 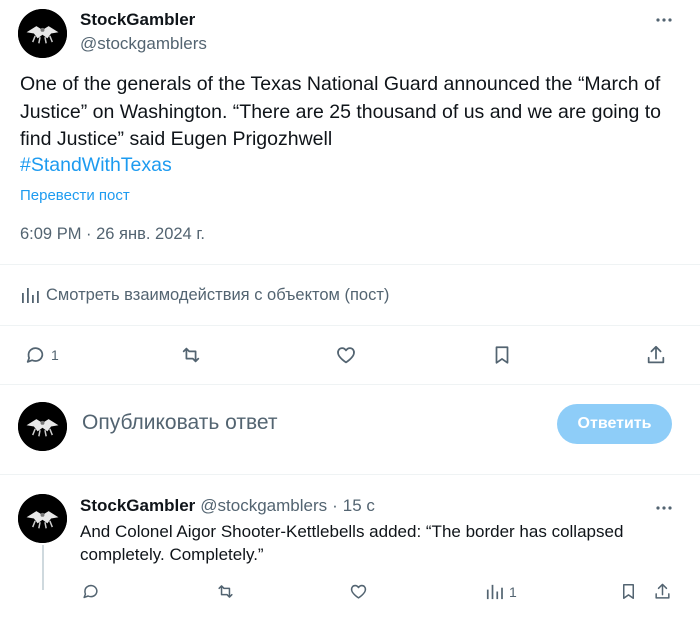 I want to click on like-button, so click(x=346, y=355).